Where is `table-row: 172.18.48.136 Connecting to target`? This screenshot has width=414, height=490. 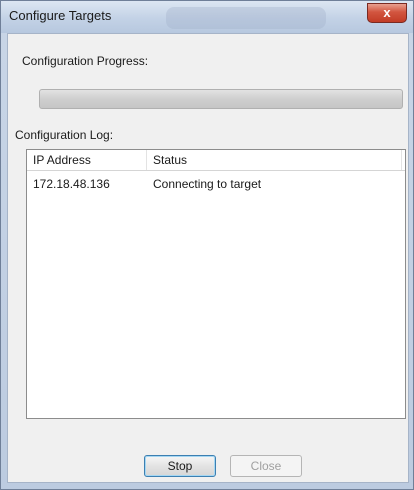 table-row: 172.18.48.136 Connecting to target is located at coordinates (216, 184).